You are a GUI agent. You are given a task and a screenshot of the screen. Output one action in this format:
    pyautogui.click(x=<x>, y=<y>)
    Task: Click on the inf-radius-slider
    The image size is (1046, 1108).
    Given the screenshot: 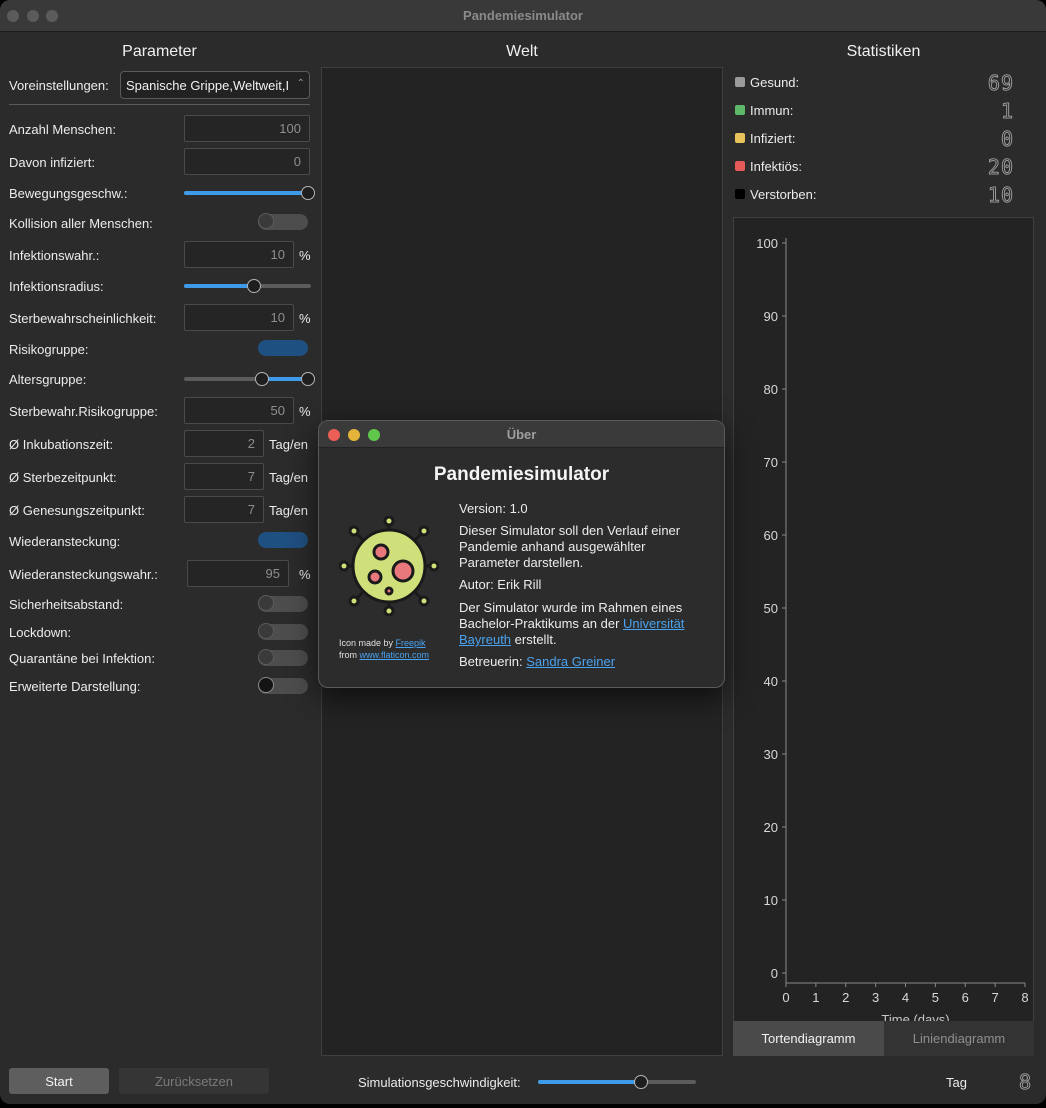 What is the action you would take?
    pyautogui.click(x=247, y=286)
    